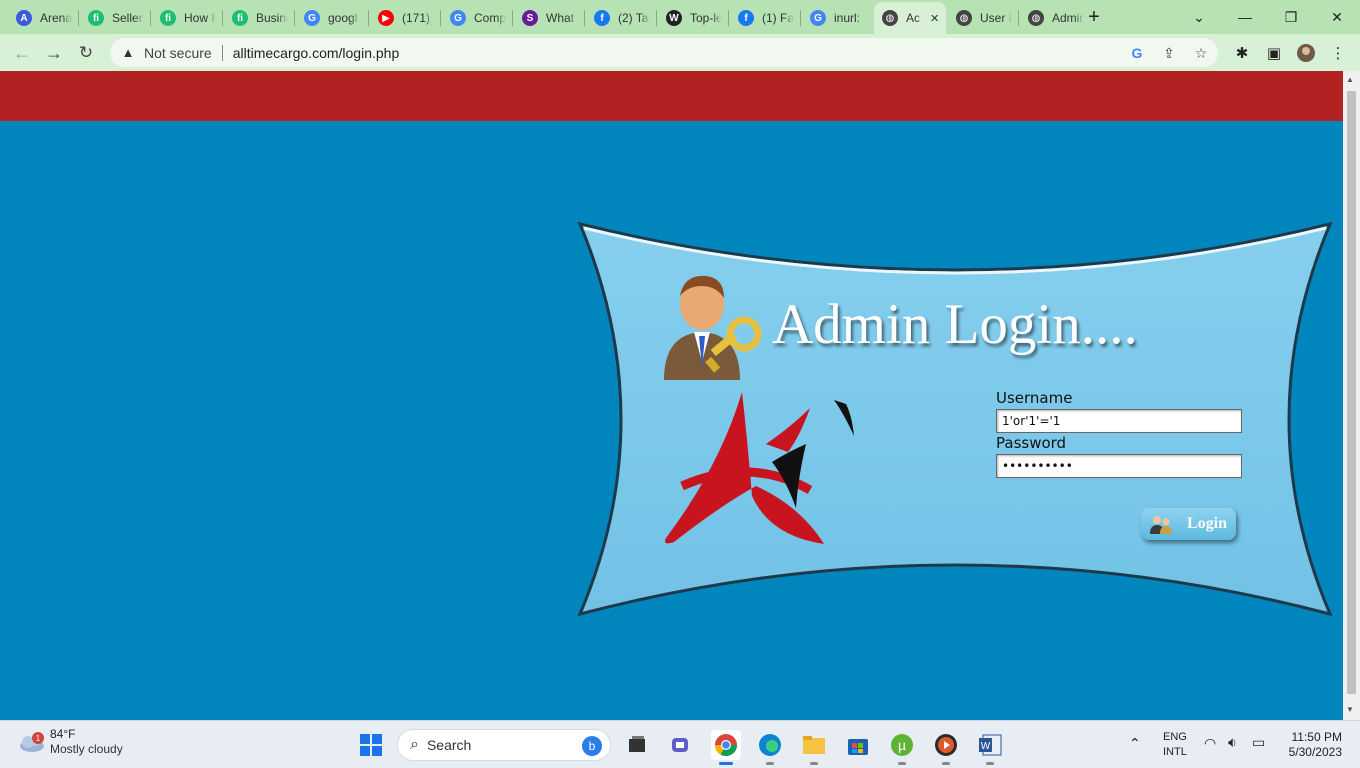 The width and height of the screenshot is (1360, 768). What do you see at coordinates (22, 53) in the screenshot?
I see `back-button: ←` at bounding box center [22, 53].